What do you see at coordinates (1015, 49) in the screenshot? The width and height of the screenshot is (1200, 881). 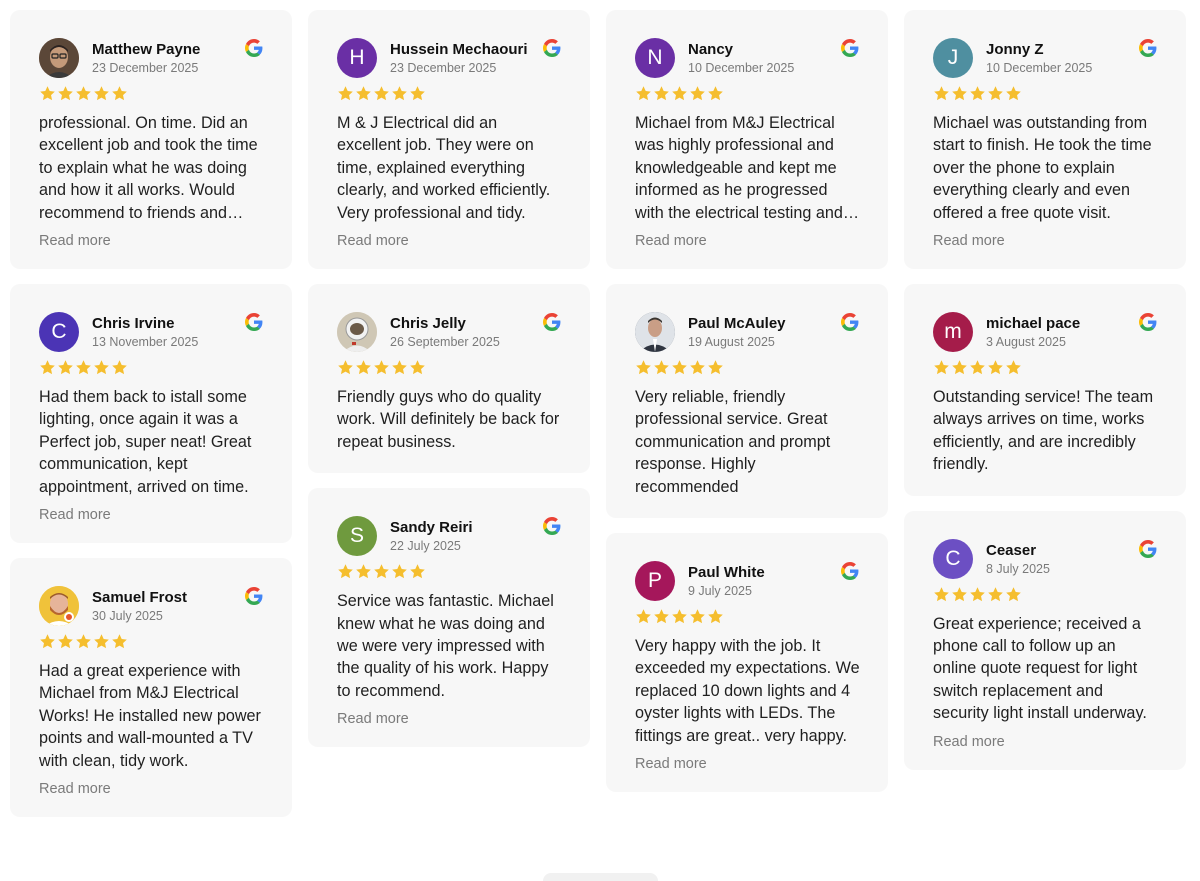 I see `reviewer-name: Jonny Z` at bounding box center [1015, 49].